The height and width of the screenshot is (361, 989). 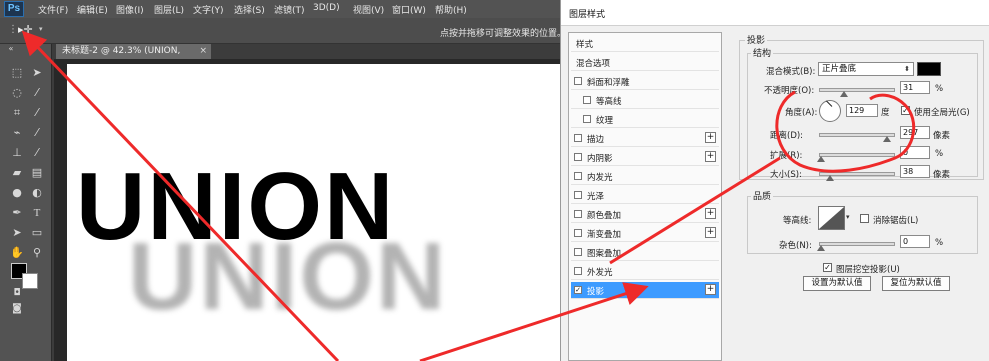 What do you see at coordinates (864, 218) in the screenshot?
I see `antialias-checkbox` at bounding box center [864, 218].